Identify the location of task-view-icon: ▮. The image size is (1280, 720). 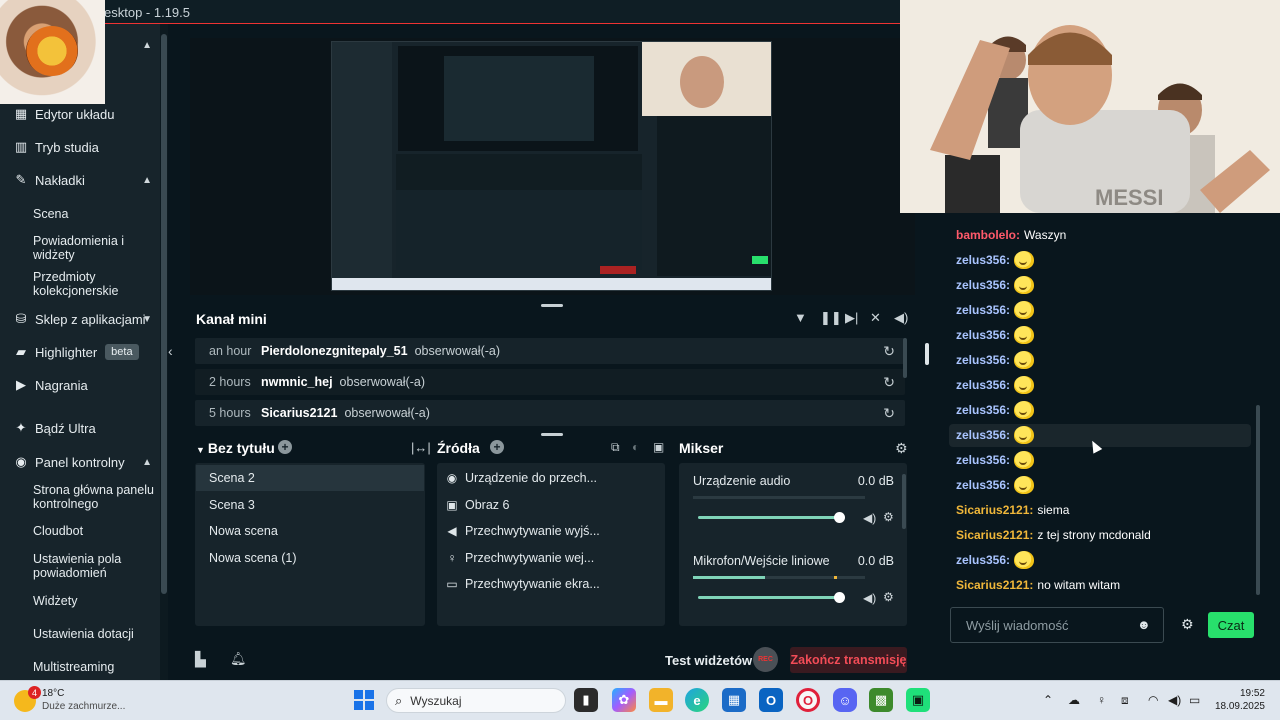
(586, 700).